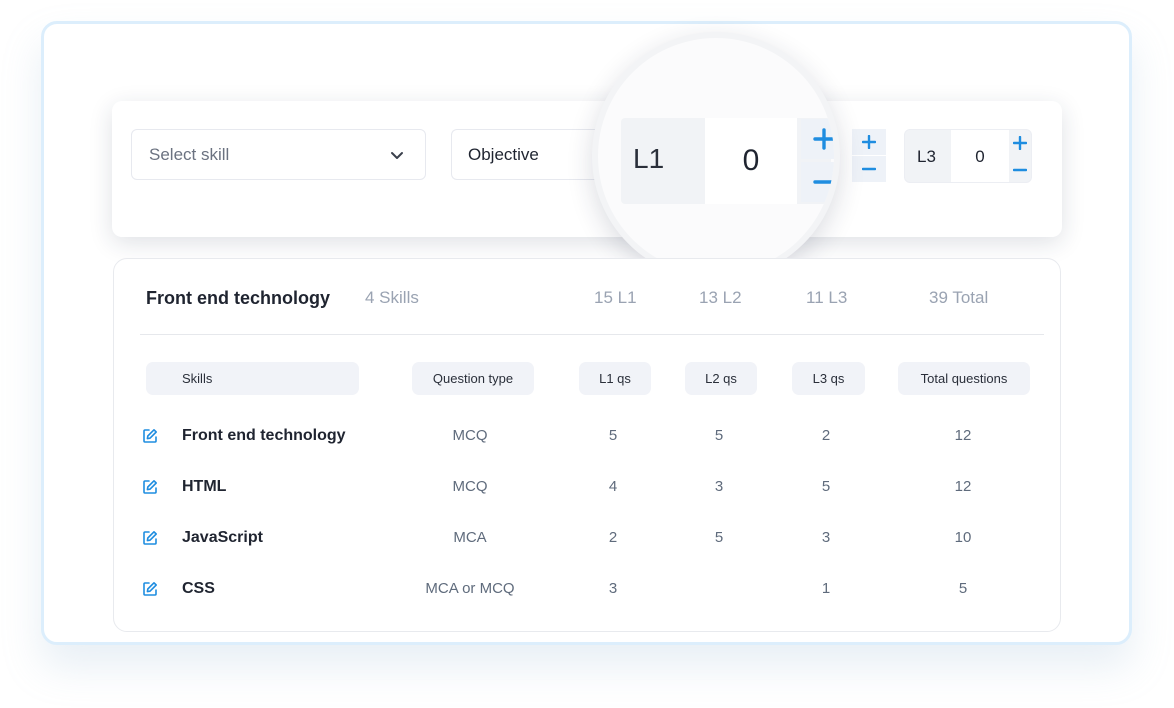 Image resolution: width=1174 pixels, height=708 pixels. What do you see at coordinates (198, 588) in the screenshot?
I see `skill-name: CSS` at bounding box center [198, 588].